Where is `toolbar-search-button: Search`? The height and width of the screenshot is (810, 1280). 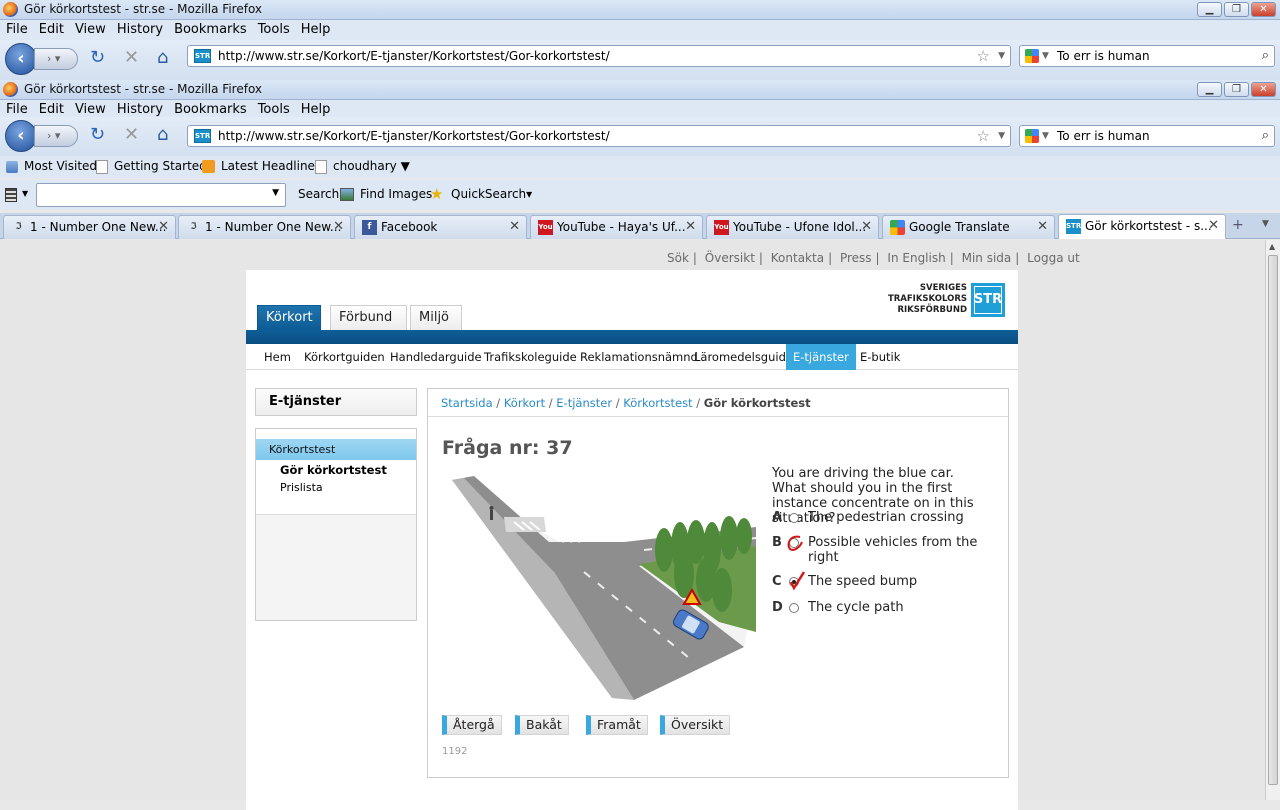 toolbar-search-button: Search is located at coordinates (318, 194).